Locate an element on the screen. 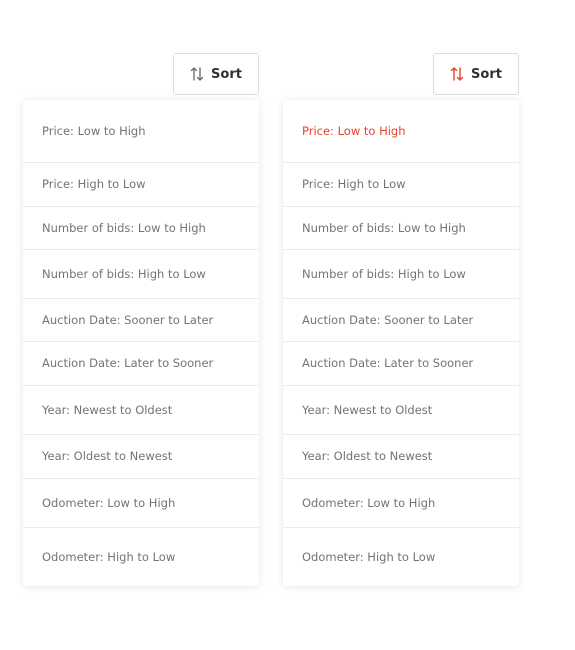  sort-button-active: Sort is located at coordinates (476, 74).